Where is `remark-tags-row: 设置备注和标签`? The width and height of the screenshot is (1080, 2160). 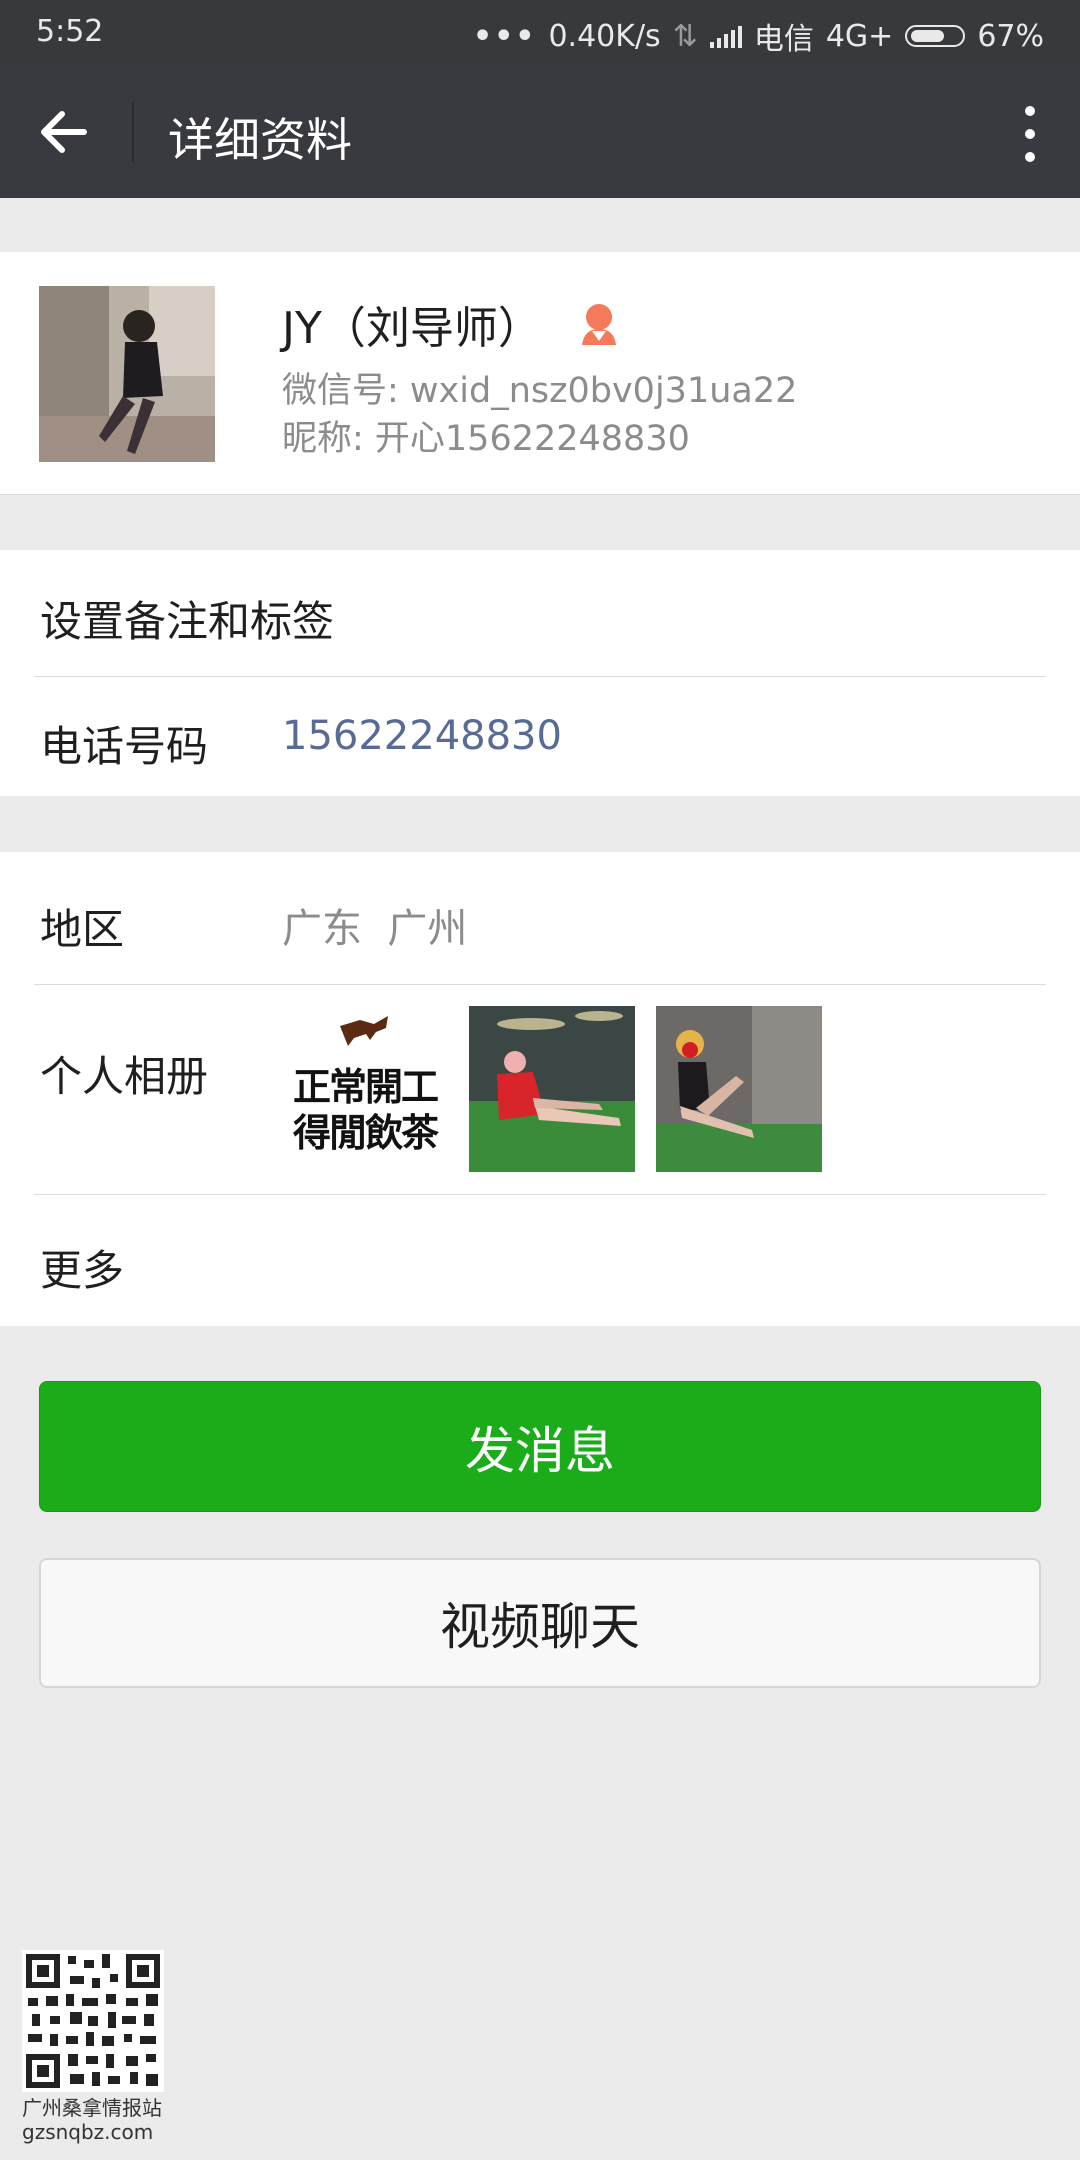 remark-tags-row: 设置备注和标签 is located at coordinates (540, 612).